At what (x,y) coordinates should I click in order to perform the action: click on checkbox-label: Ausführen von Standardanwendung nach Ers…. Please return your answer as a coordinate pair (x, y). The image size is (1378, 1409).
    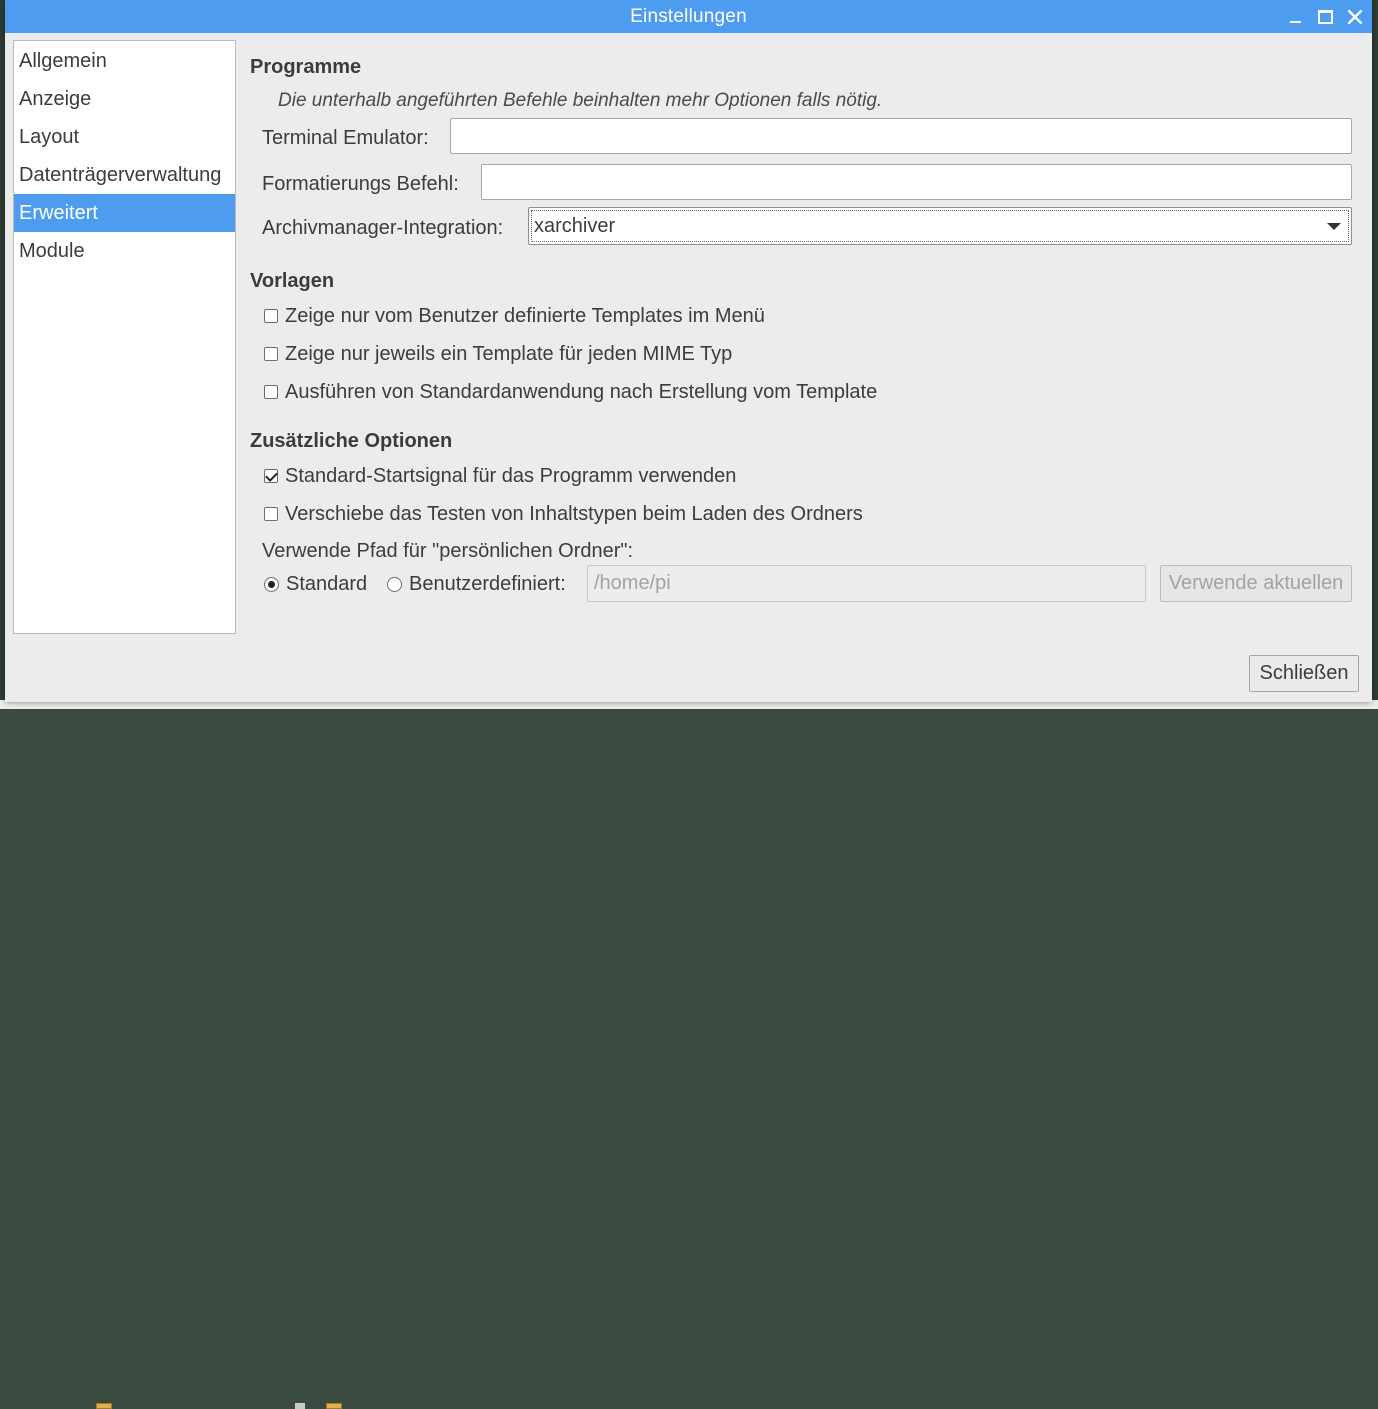
    Looking at the image, I should click on (581, 392).